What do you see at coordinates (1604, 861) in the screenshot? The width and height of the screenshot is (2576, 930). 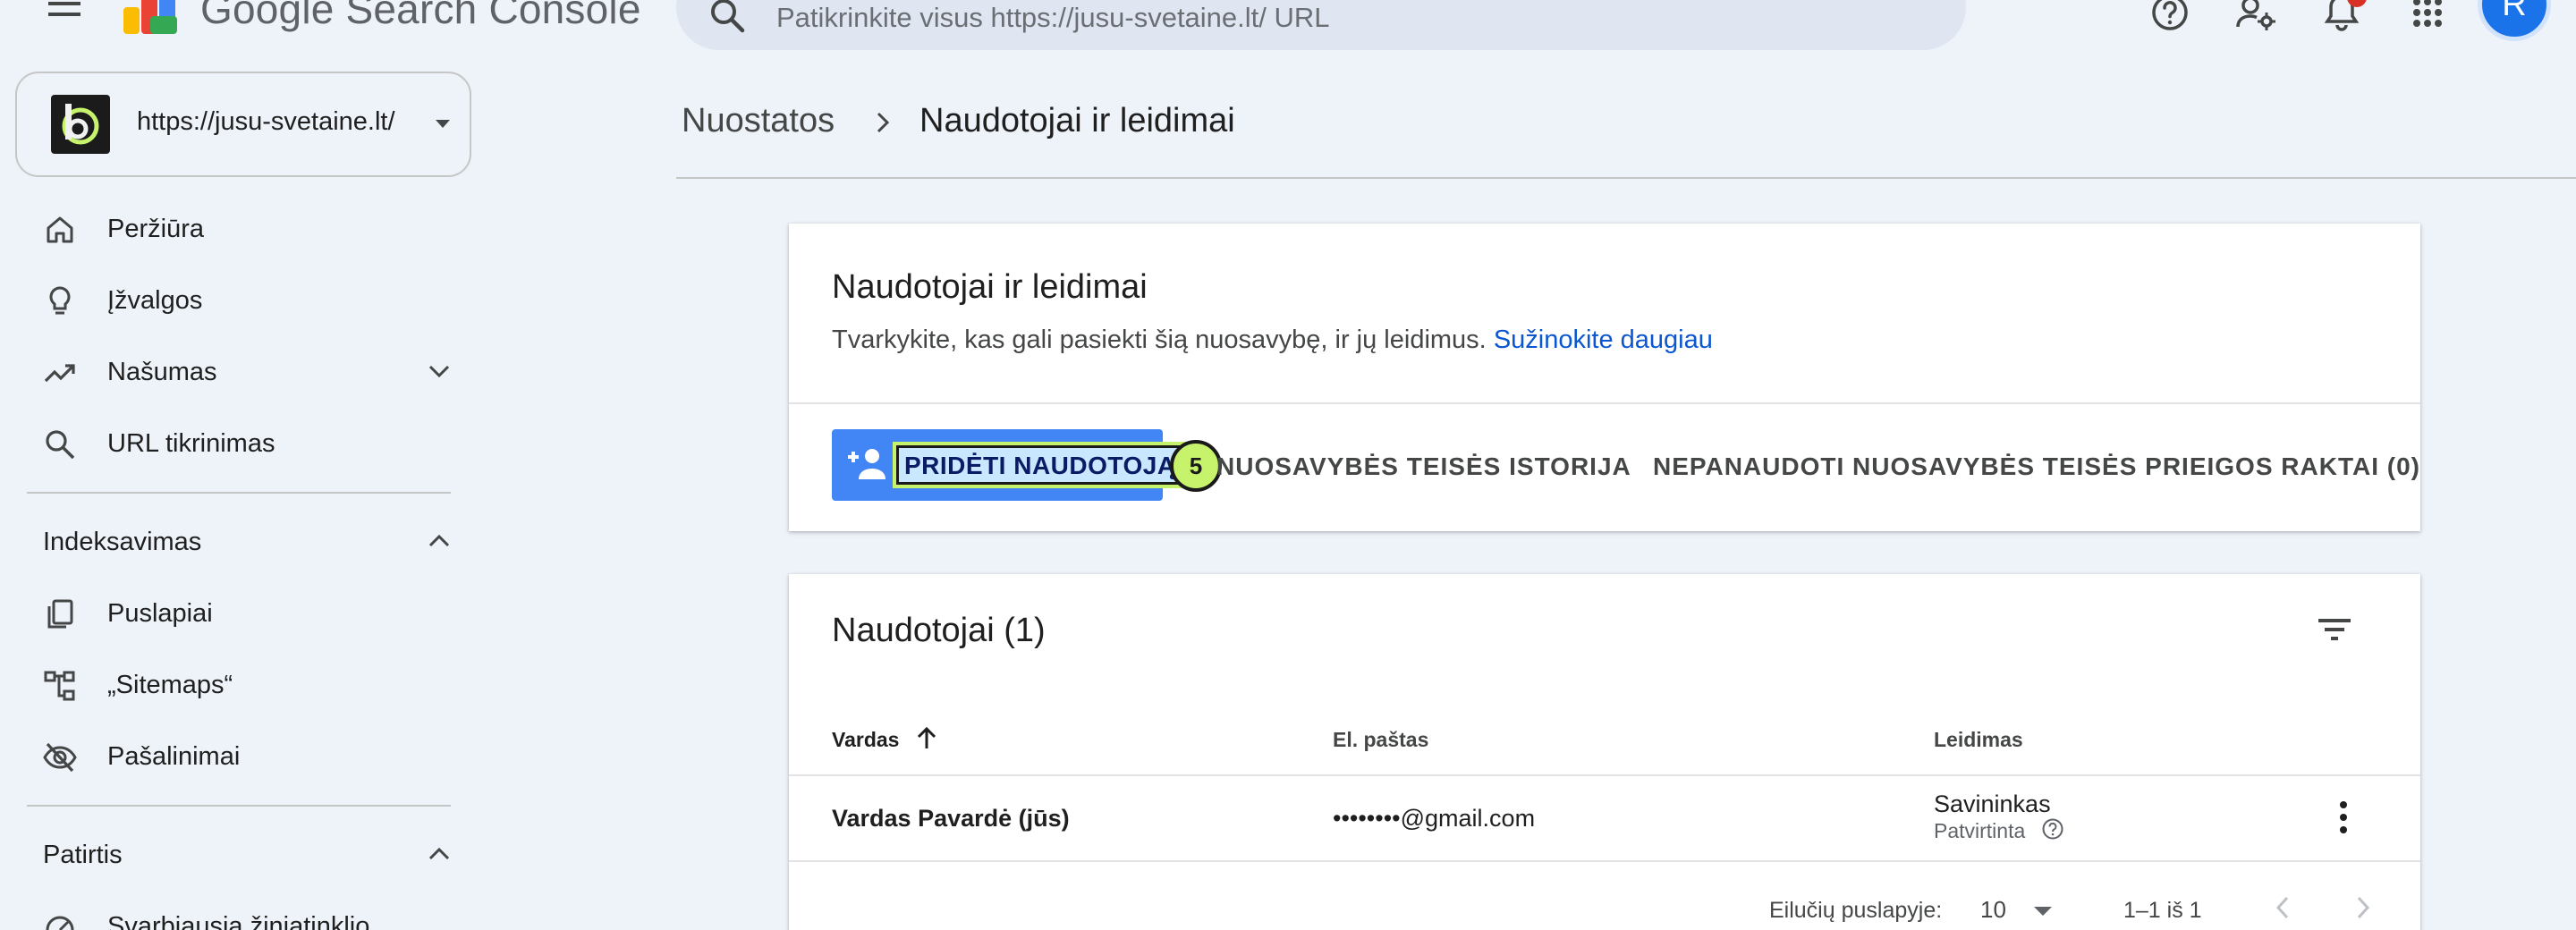 I see `table-row-divider` at bounding box center [1604, 861].